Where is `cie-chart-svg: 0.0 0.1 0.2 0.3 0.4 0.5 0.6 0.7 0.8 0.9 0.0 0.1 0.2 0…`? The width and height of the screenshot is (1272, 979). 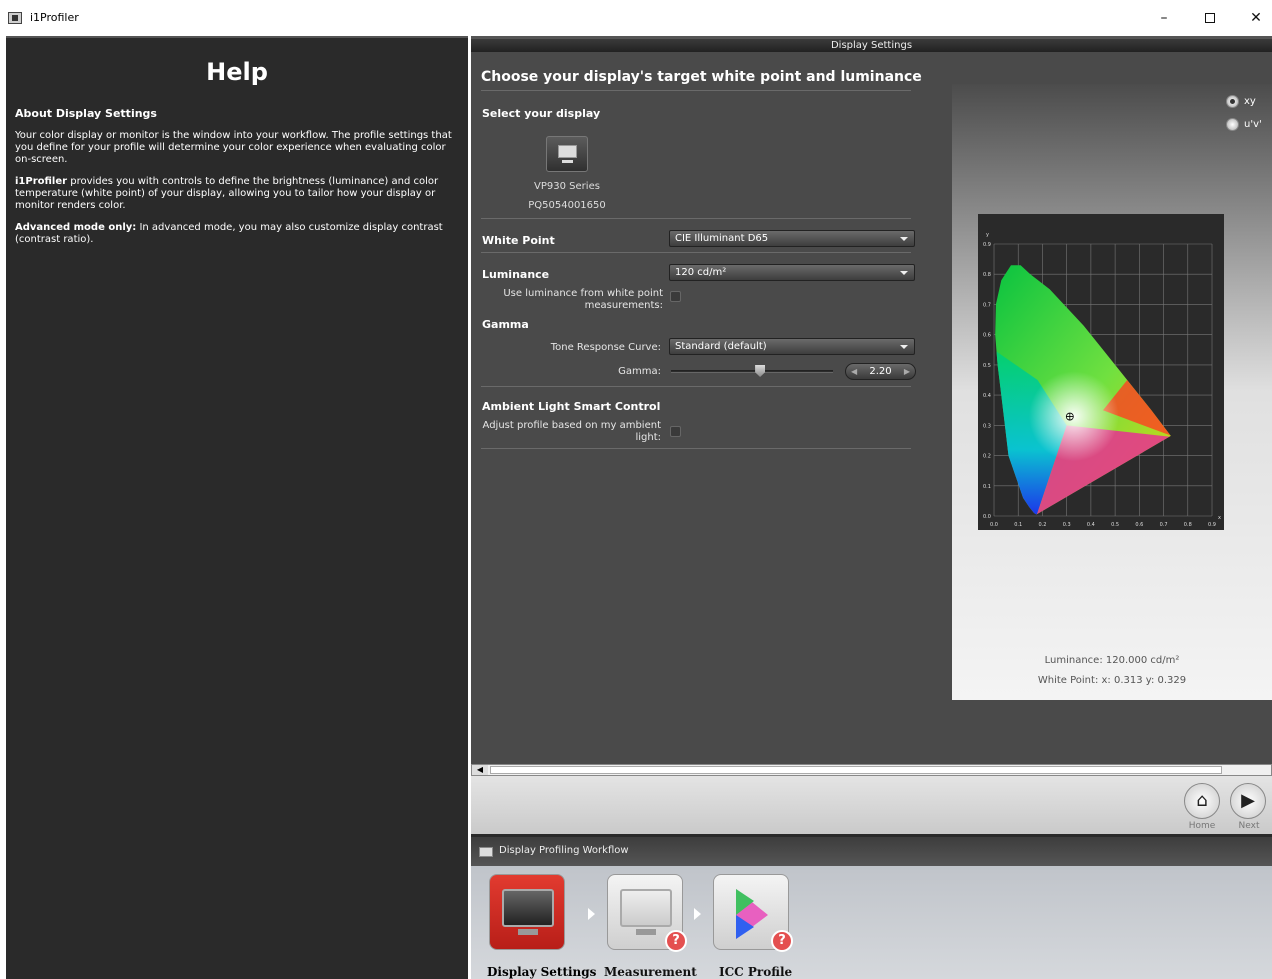
cie-chart-svg: 0.0 0.1 0.2 0.3 0.4 0.5 0.6 0.7 0.8 0.9 0.0 0.1 0.2 0… is located at coordinates (1102, 380).